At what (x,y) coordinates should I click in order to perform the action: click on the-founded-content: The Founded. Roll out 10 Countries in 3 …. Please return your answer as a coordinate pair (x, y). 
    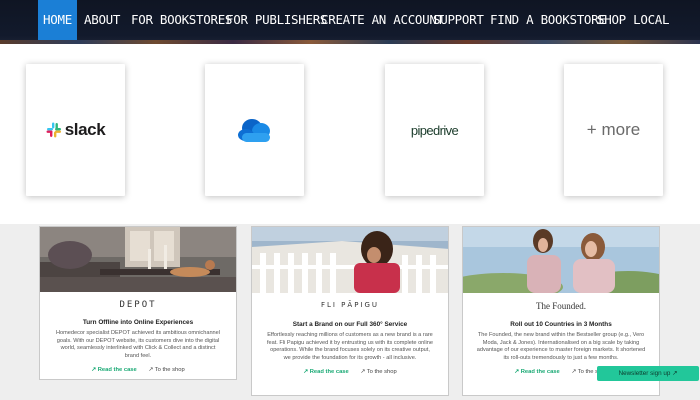
    Looking at the image, I should click on (561, 338).